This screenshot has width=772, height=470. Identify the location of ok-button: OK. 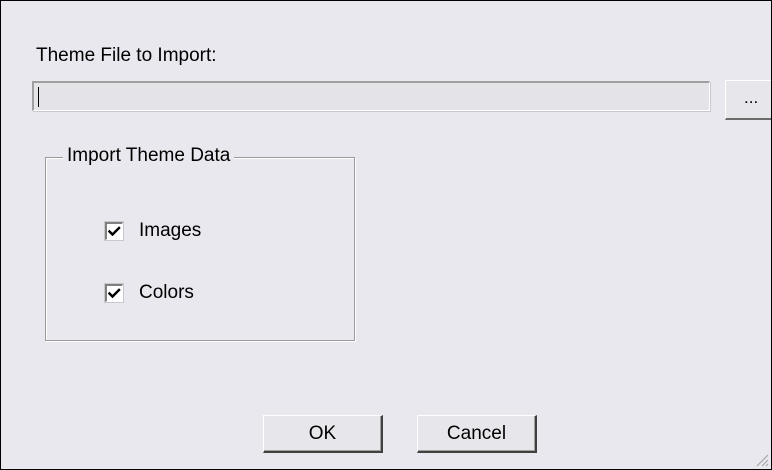
(323, 434).